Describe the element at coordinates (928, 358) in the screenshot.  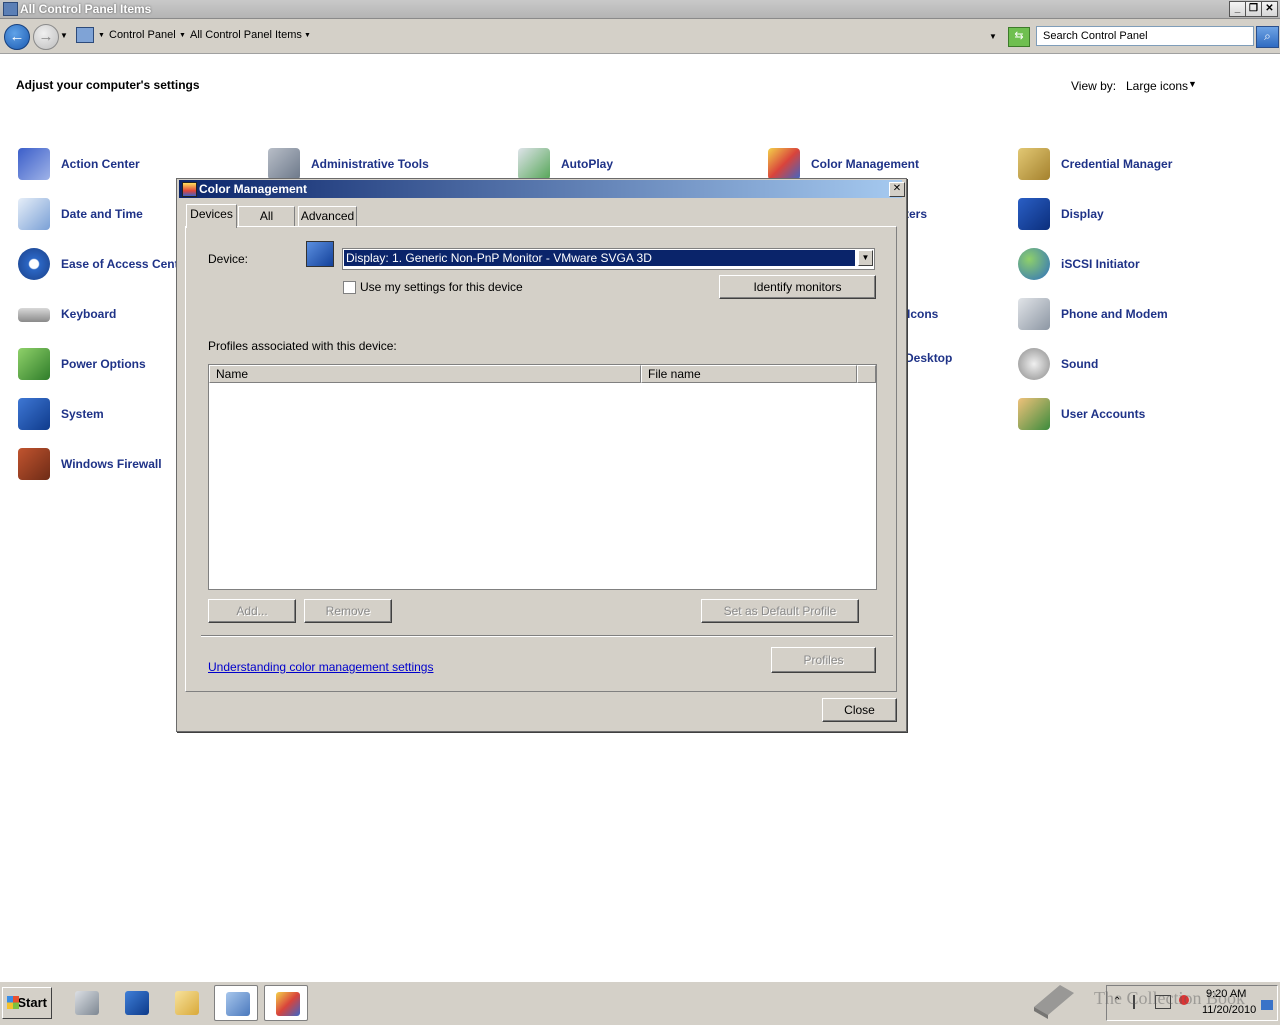
I see `cp-item-partial-label: Desktop` at that location.